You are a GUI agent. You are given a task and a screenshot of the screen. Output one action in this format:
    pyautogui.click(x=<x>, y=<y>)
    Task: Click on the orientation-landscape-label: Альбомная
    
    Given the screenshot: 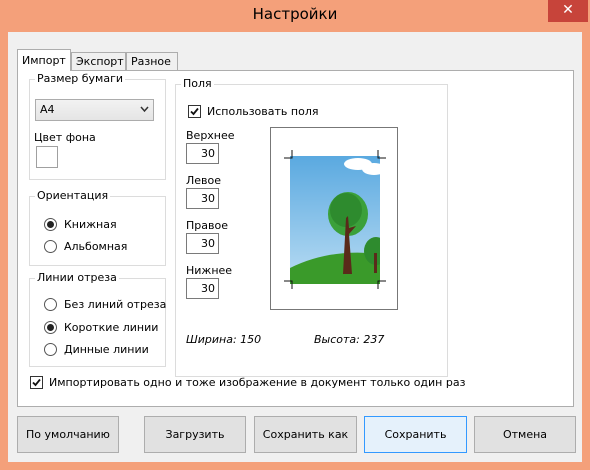 What is the action you would take?
    pyautogui.click(x=96, y=246)
    